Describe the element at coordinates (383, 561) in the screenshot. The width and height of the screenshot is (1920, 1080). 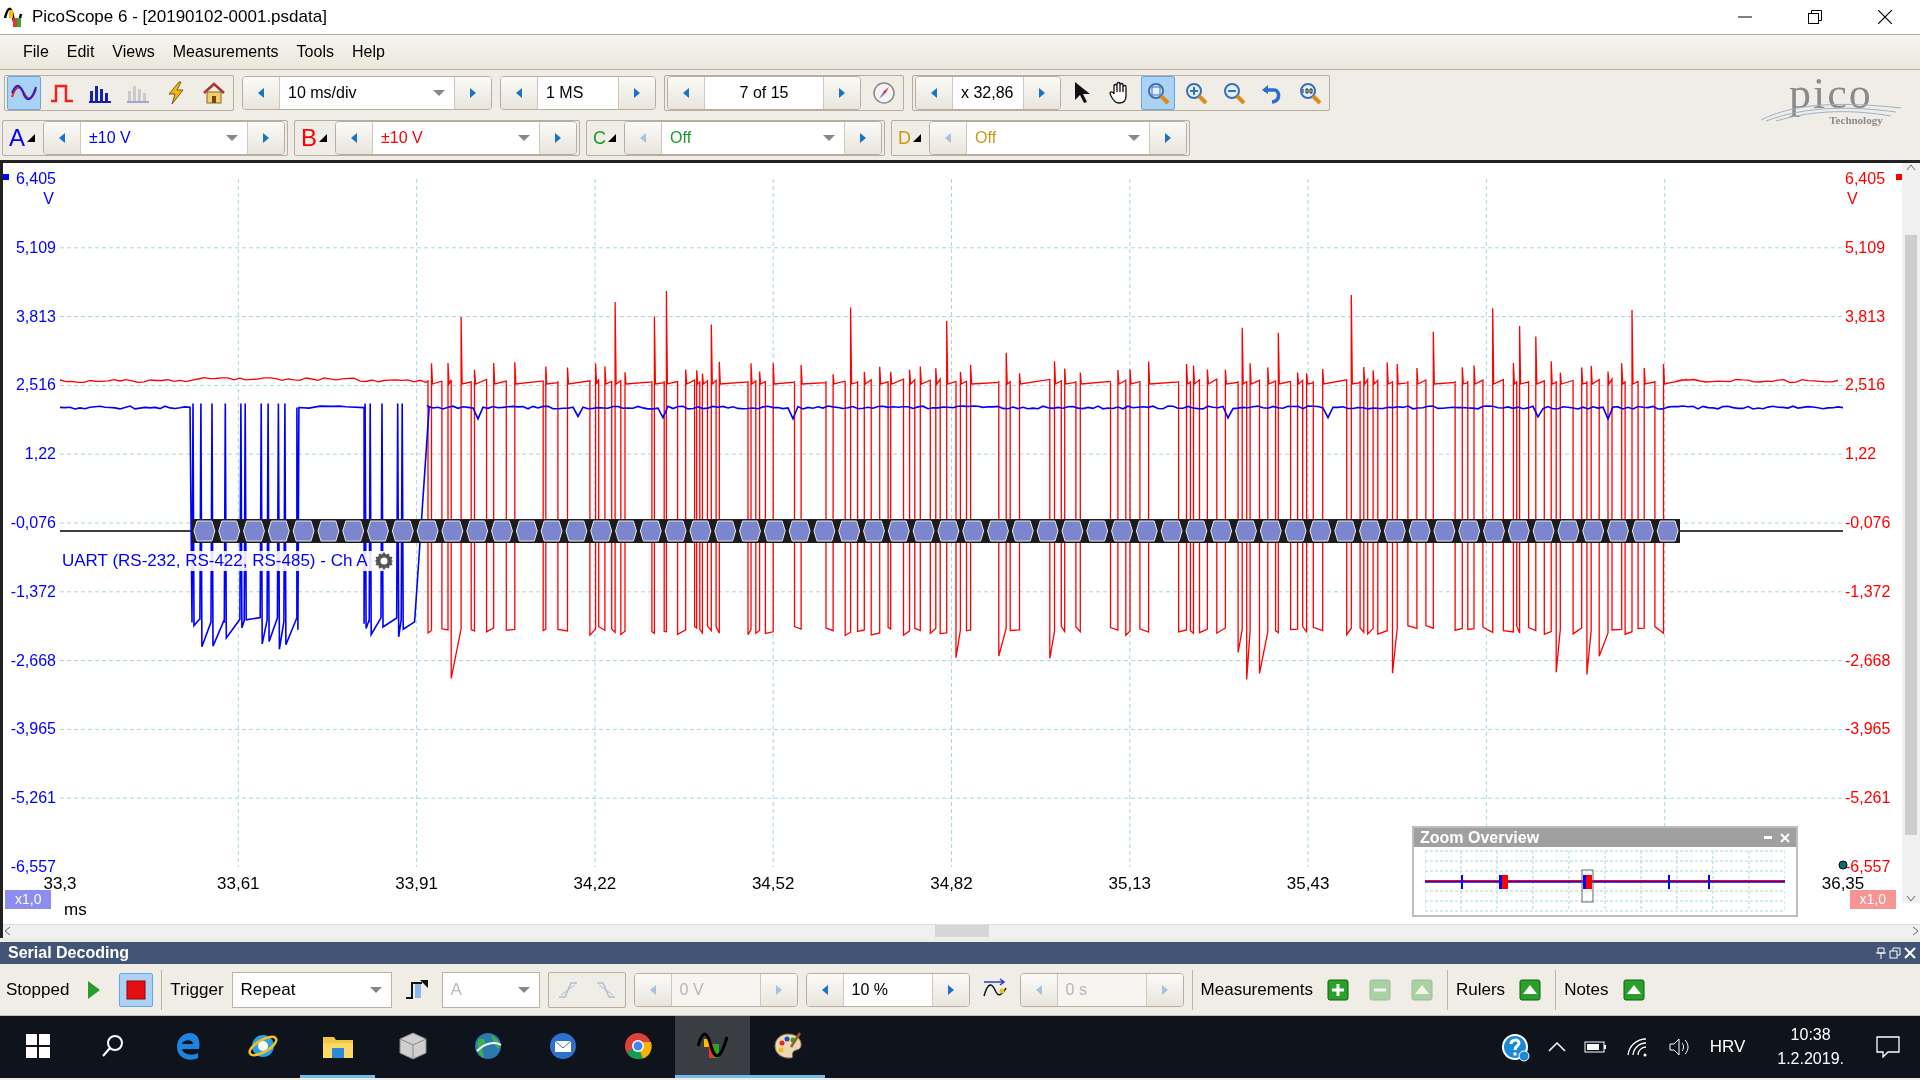
I see `gear-icon` at that location.